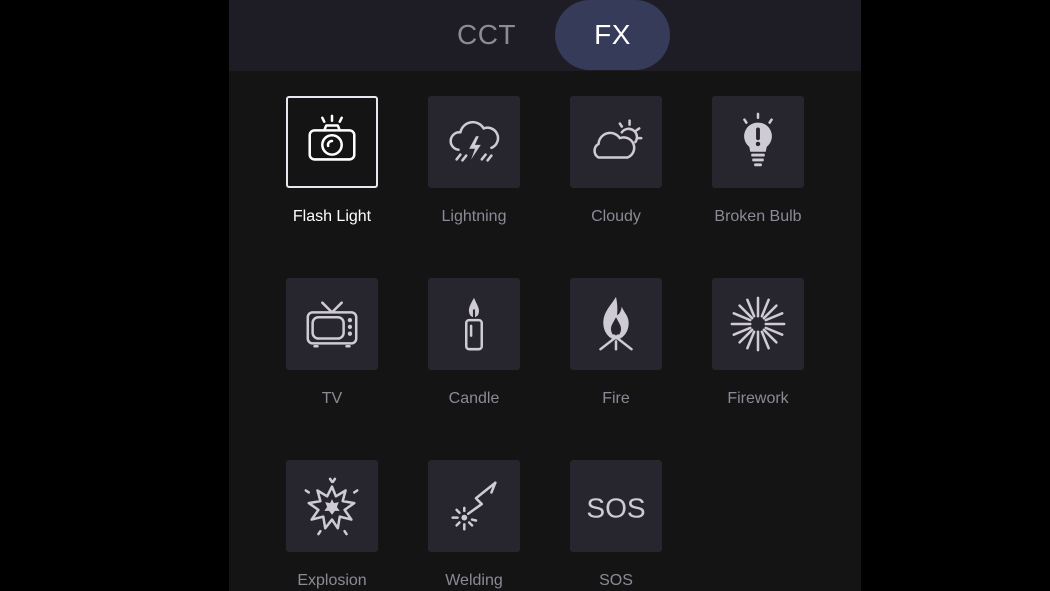  I want to click on effect-label: Firework, so click(758, 399).